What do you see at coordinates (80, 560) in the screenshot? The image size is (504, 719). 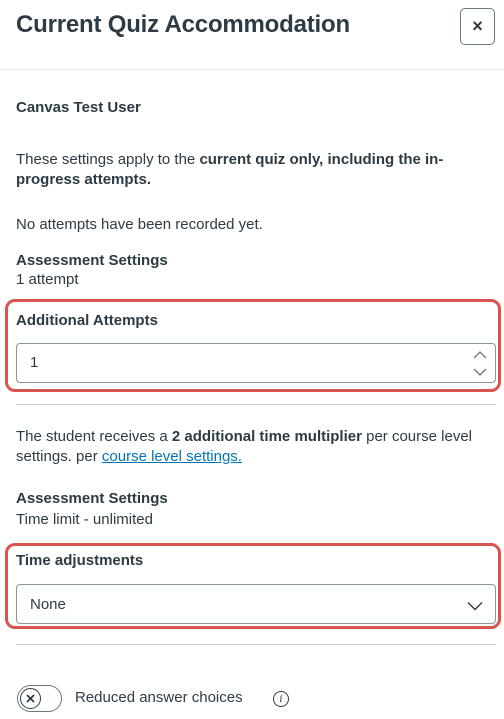 I see `time-adjustments-label: Time adjustments` at bounding box center [80, 560].